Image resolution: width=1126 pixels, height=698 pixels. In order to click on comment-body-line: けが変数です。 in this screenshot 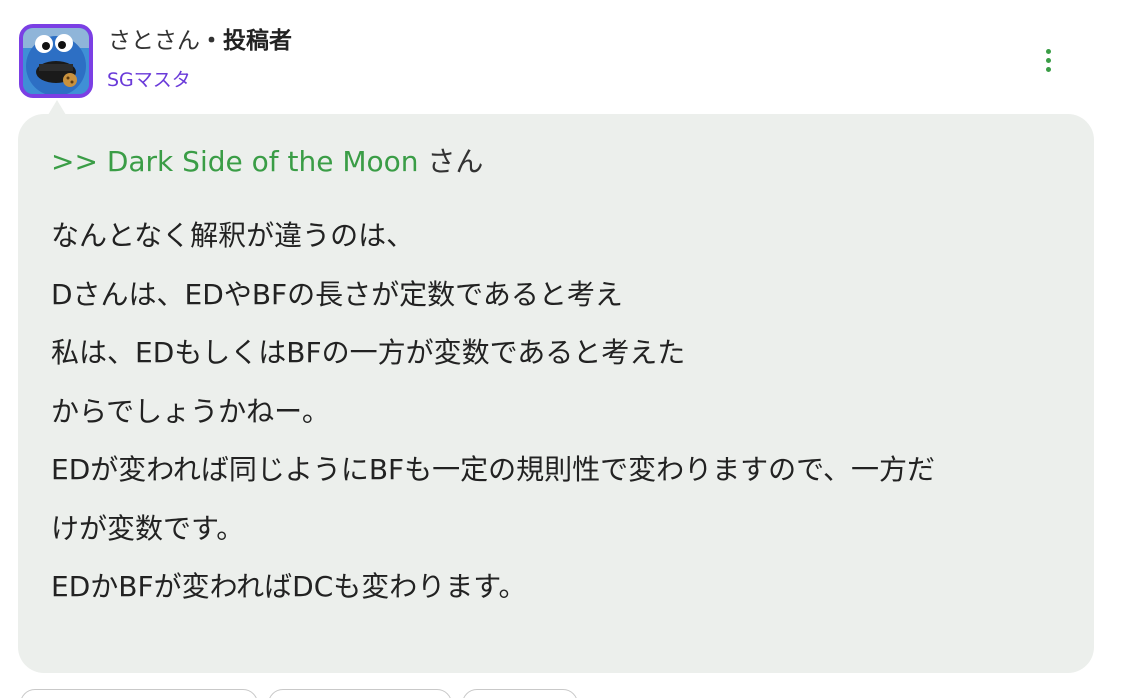, I will do `click(148, 528)`.